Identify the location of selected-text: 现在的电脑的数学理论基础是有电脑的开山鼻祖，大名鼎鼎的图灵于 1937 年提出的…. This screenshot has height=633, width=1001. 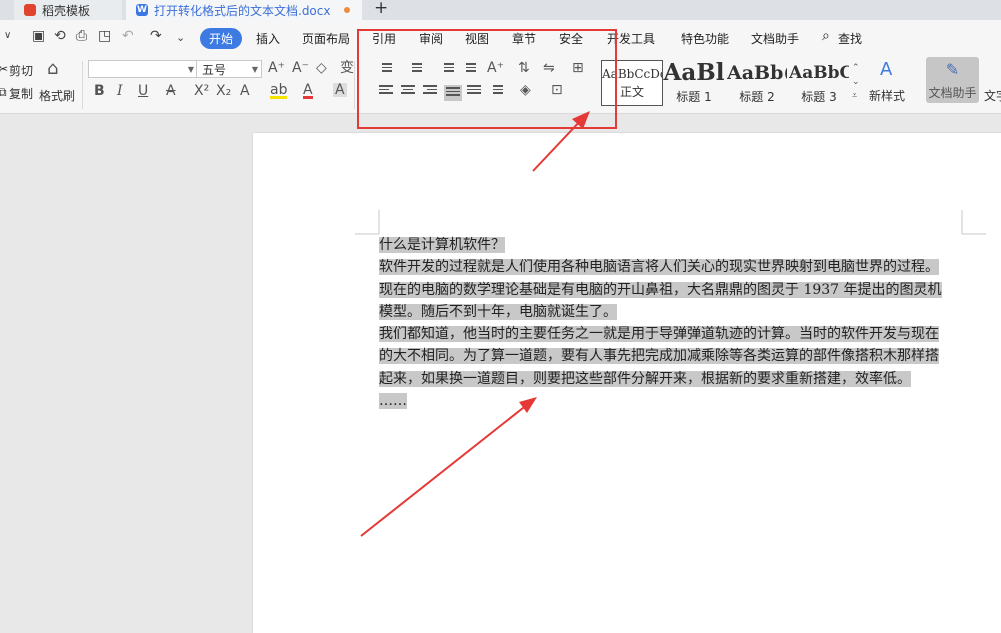
(660, 289).